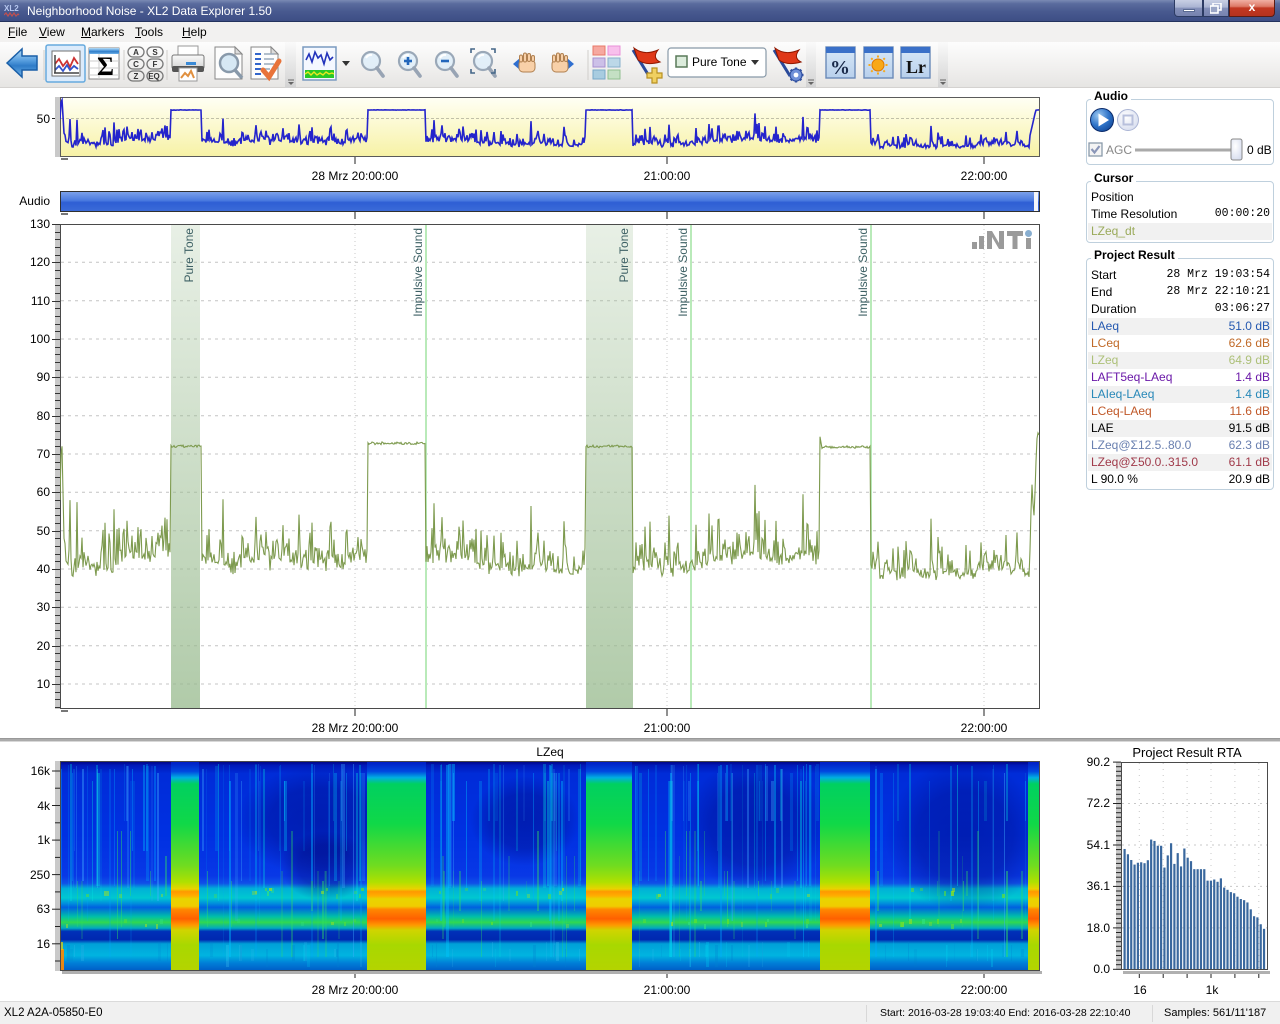 This screenshot has height=1024, width=1280. What do you see at coordinates (11, 8) in the screenshot?
I see `svg-text: XL2` at bounding box center [11, 8].